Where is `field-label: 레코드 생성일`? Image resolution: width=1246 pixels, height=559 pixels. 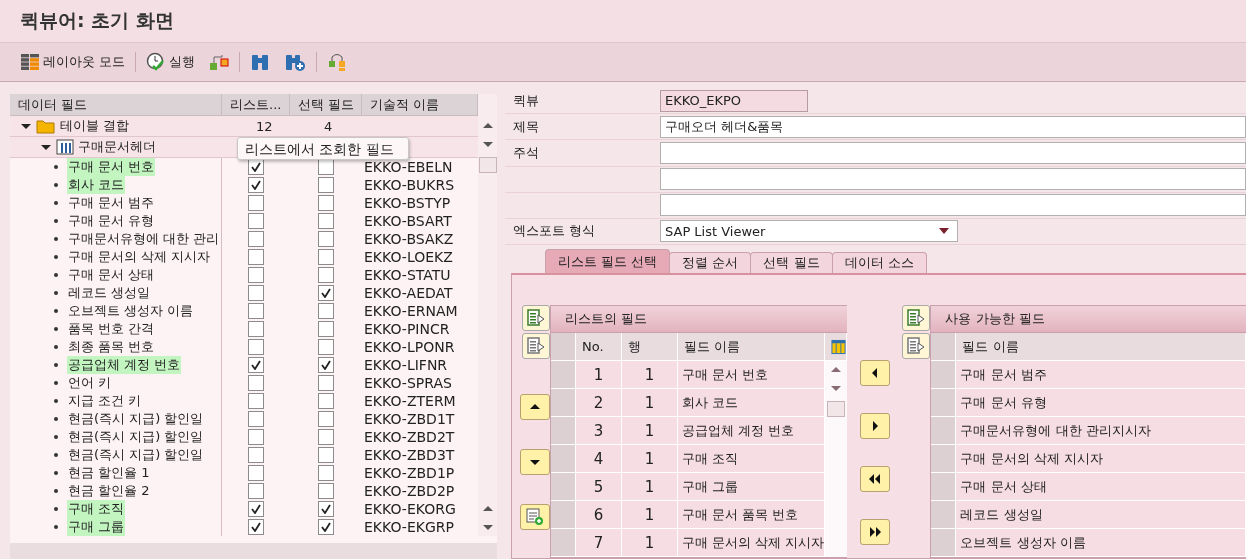
field-label: 레코드 생성일 is located at coordinates (109, 293).